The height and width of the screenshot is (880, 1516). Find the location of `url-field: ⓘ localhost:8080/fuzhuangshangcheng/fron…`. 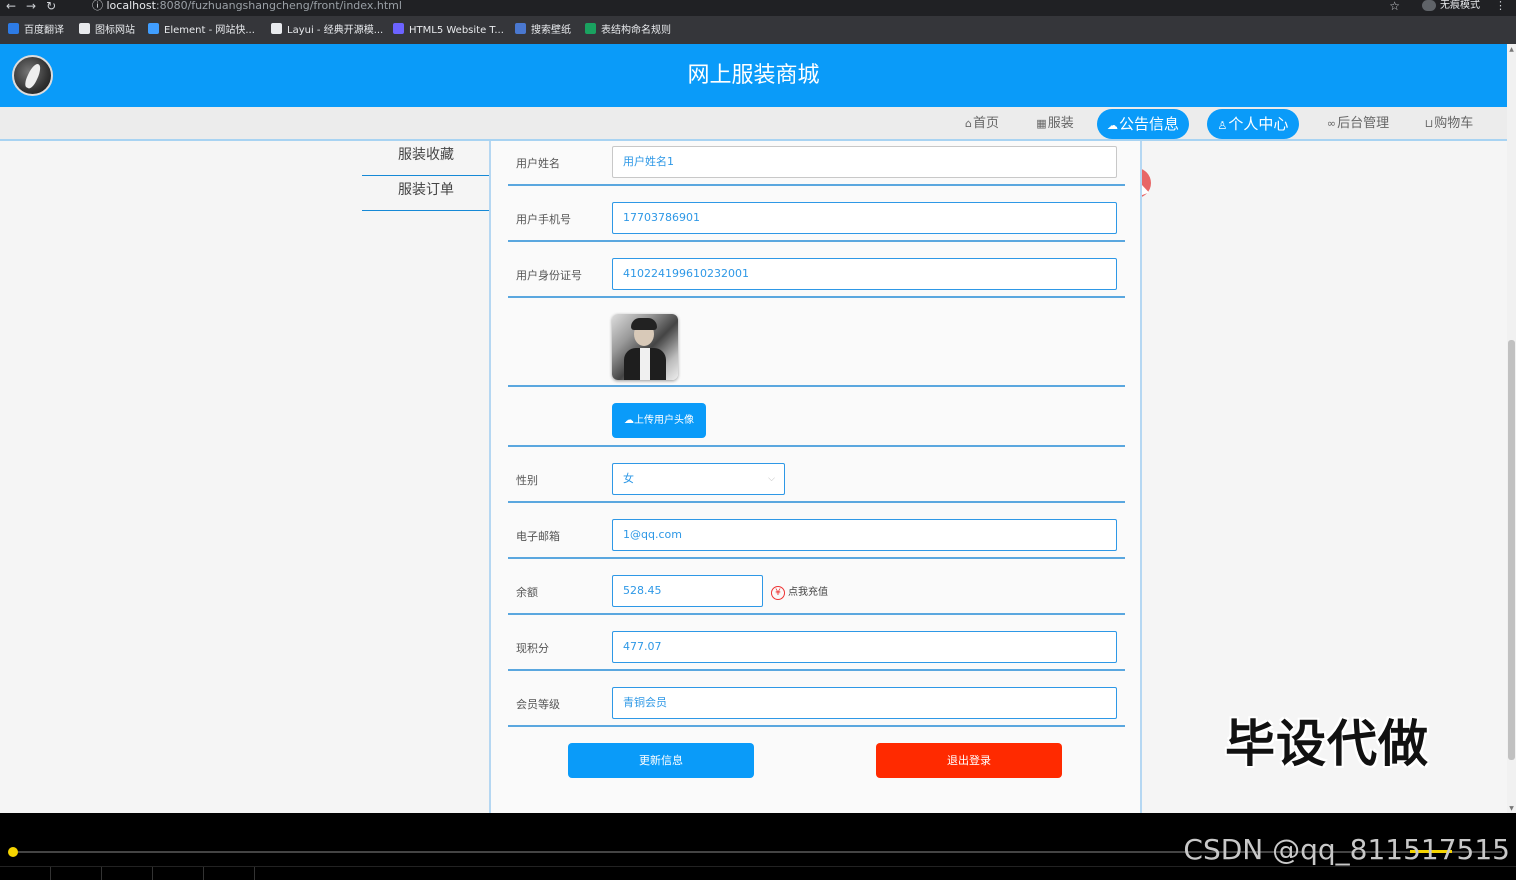

url-field: ⓘ localhost:8080/fuzhuangshangcheng/fron… is located at coordinates (247, 5).